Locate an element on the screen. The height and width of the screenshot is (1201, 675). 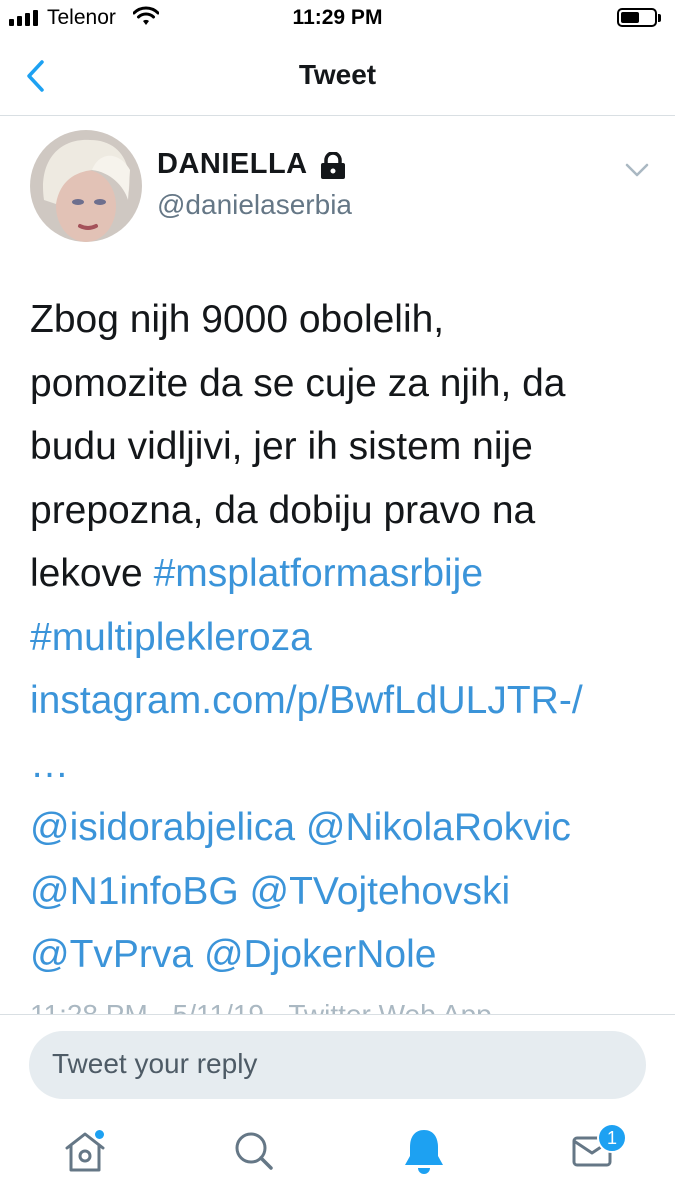
page-title: Tweet is located at coordinates (337, 74).